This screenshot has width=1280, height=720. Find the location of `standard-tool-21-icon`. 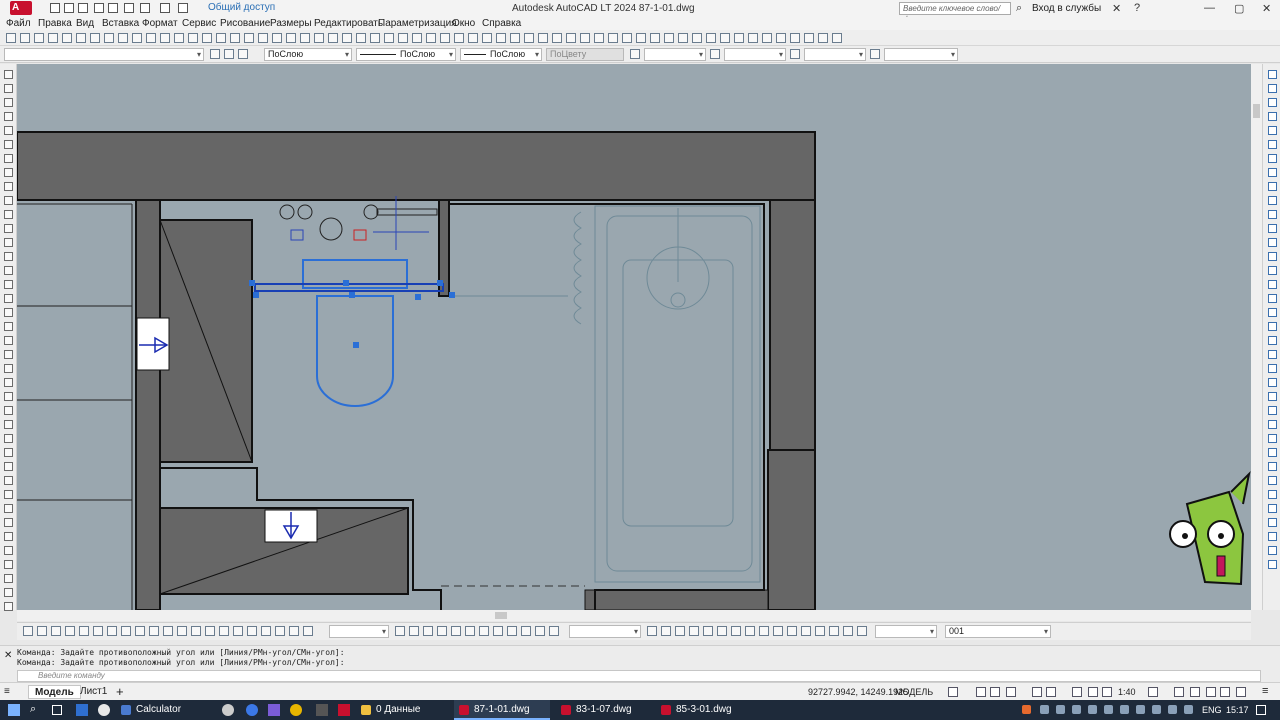

standard-tool-21-icon is located at coordinates (291, 38).